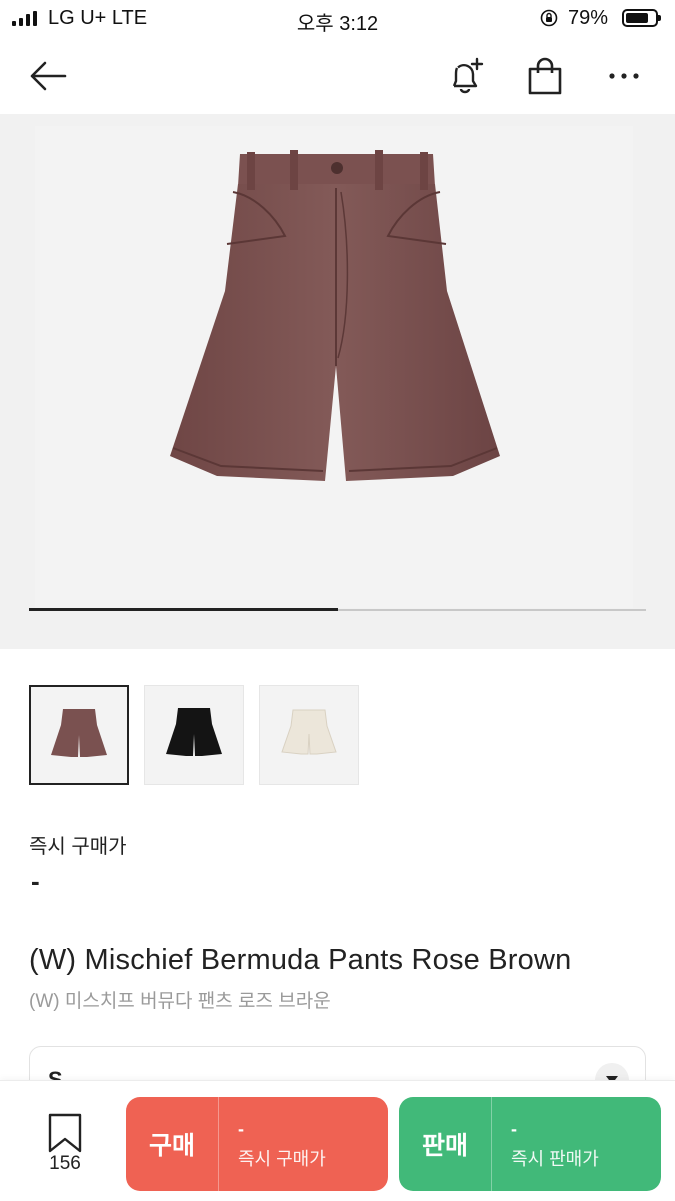  Describe the element at coordinates (530, 1144) in the screenshot. I see `sell-button: 판매 - 즉시 판매가` at that location.